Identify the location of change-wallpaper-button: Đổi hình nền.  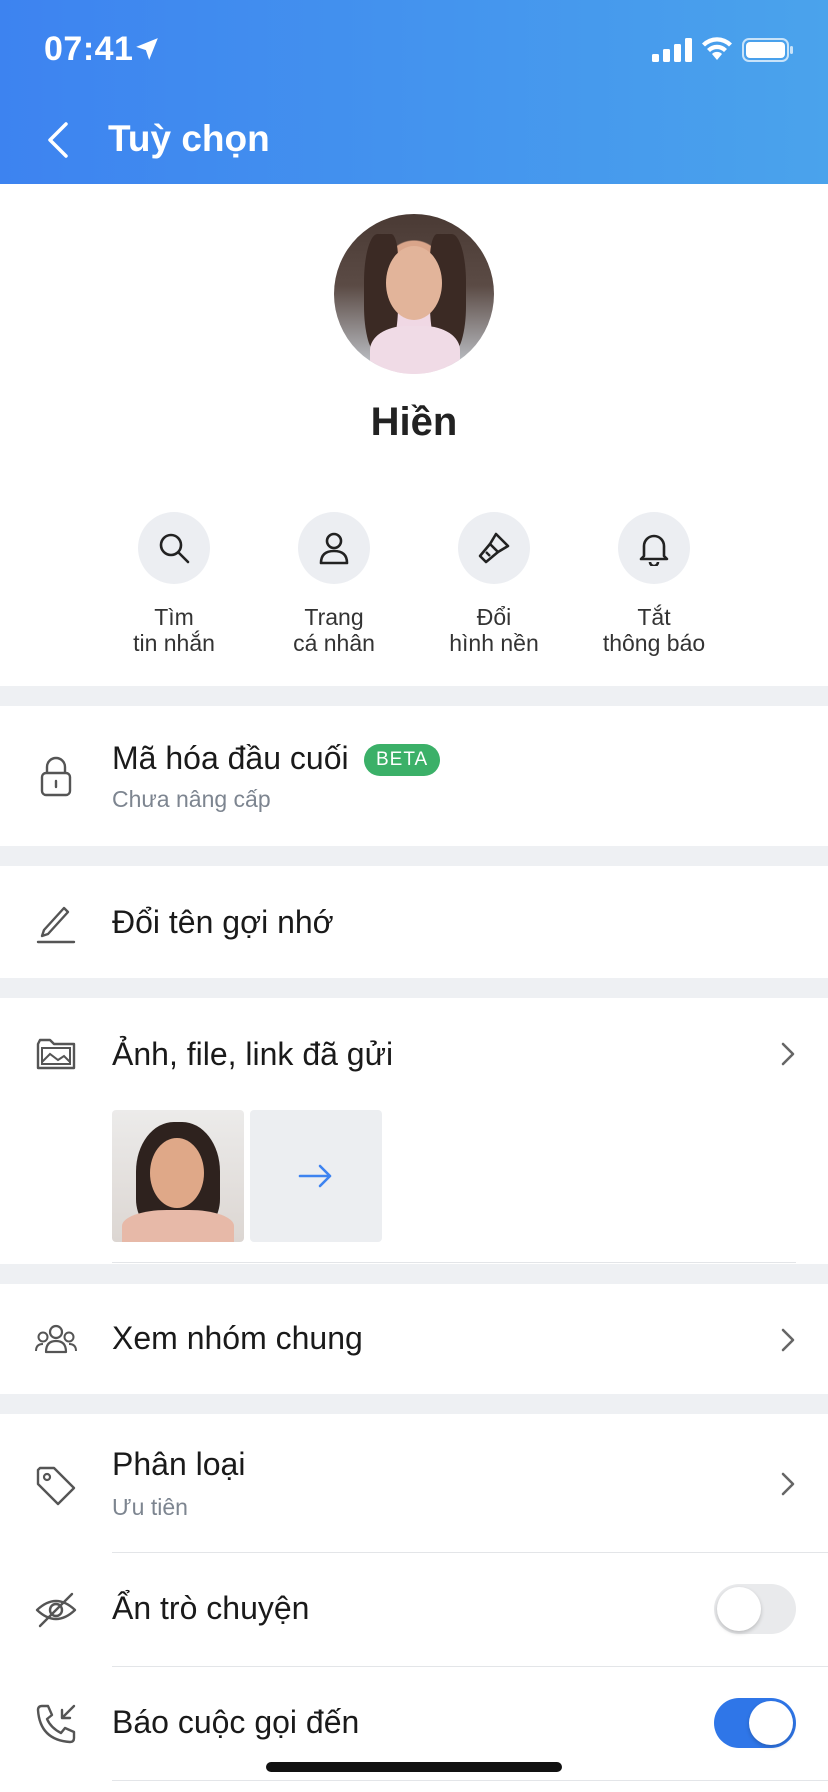
(494, 584).